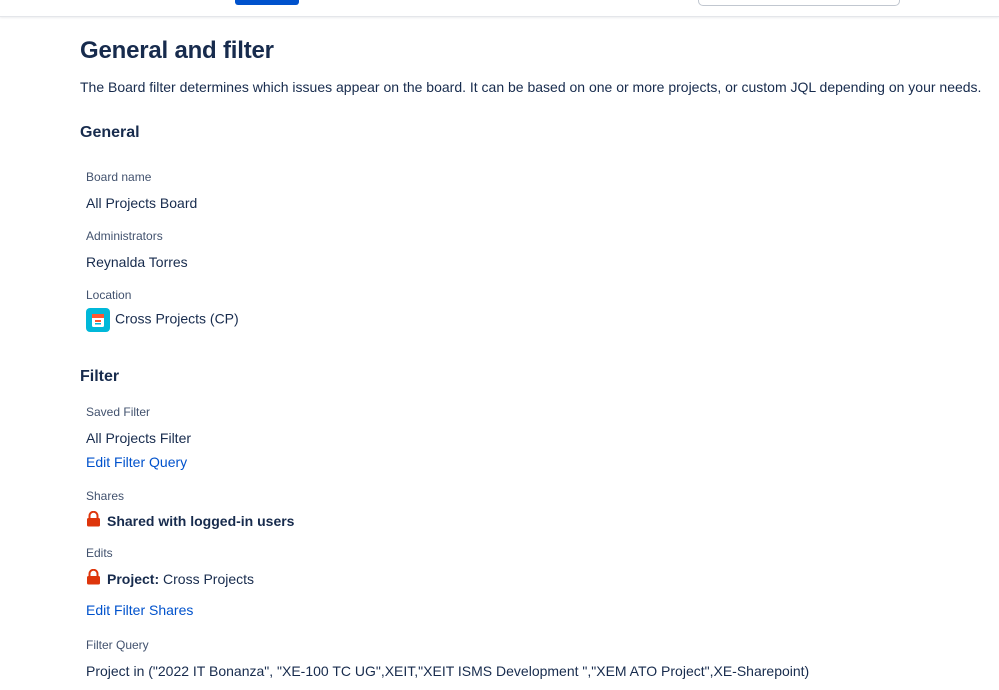  I want to click on edits-value-row: Project: Cross Projects, so click(170, 578).